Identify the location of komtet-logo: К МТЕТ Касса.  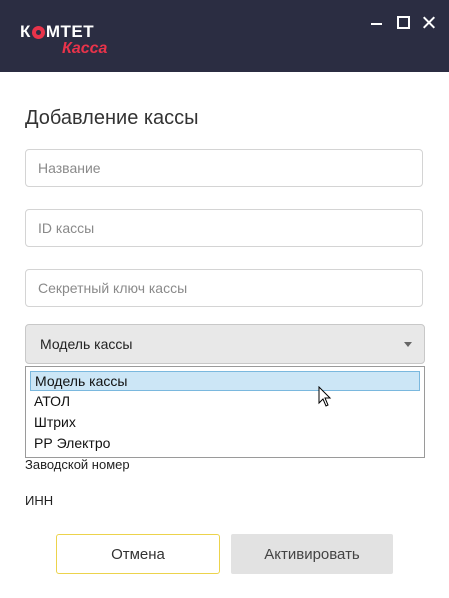
(75, 40).